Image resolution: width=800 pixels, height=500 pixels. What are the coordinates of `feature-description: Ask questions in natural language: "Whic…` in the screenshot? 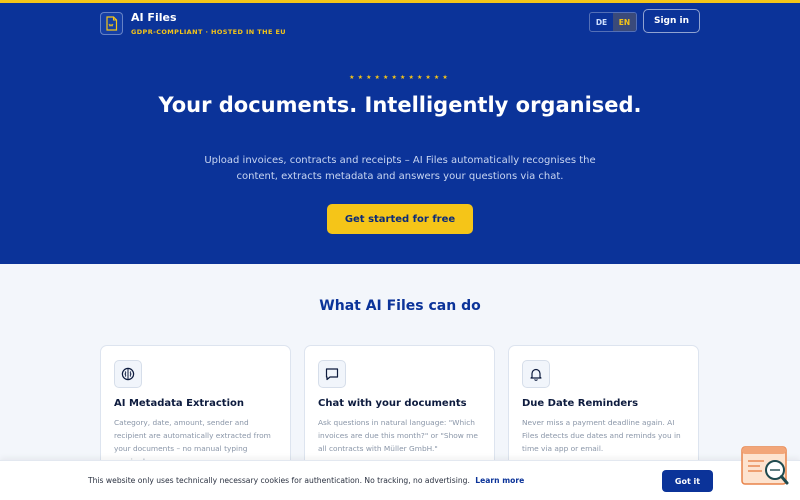 It's located at (398, 435).